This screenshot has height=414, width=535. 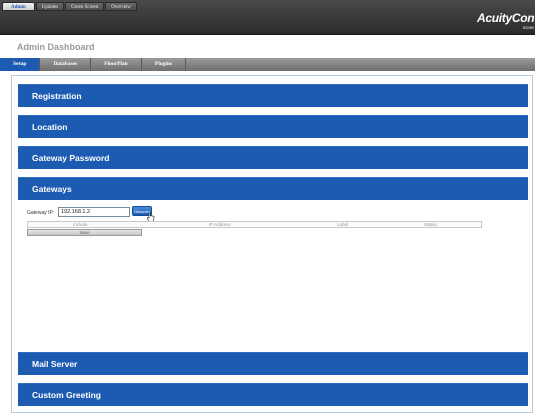 What do you see at coordinates (55, 364) in the screenshot?
I see `section-label: Mail Server` at bounding box center [55, 364].